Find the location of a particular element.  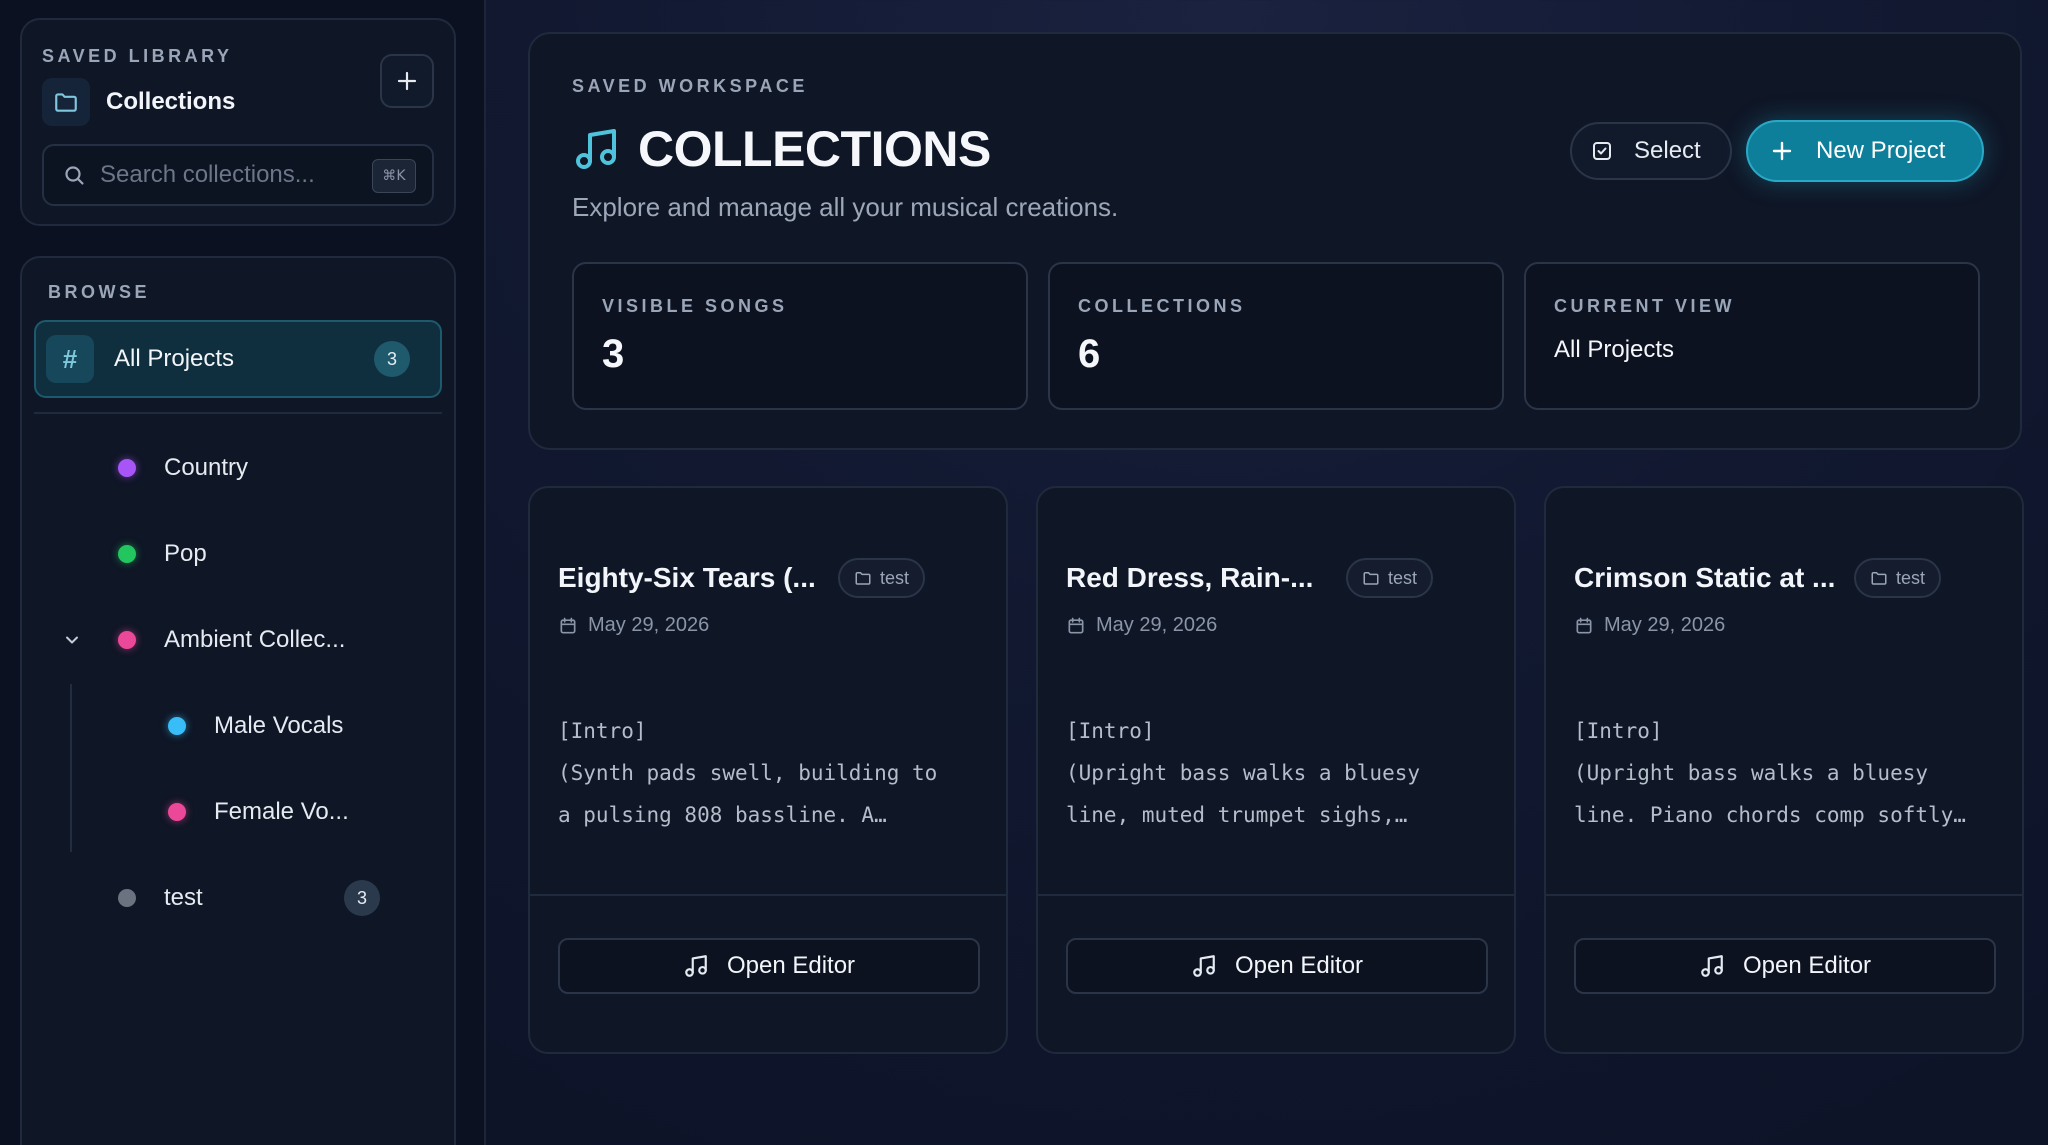

search-box: ⌘K is located at coordinates (238, 175).